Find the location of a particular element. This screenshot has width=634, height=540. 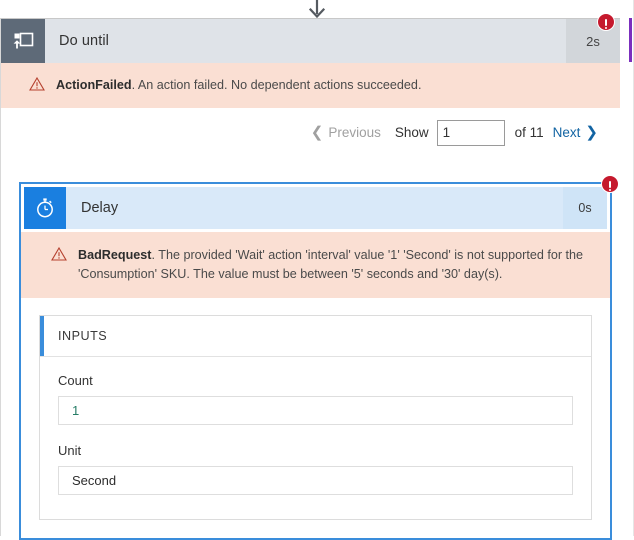

delay-header: Delay 0s is located at coordinates (321, 202).